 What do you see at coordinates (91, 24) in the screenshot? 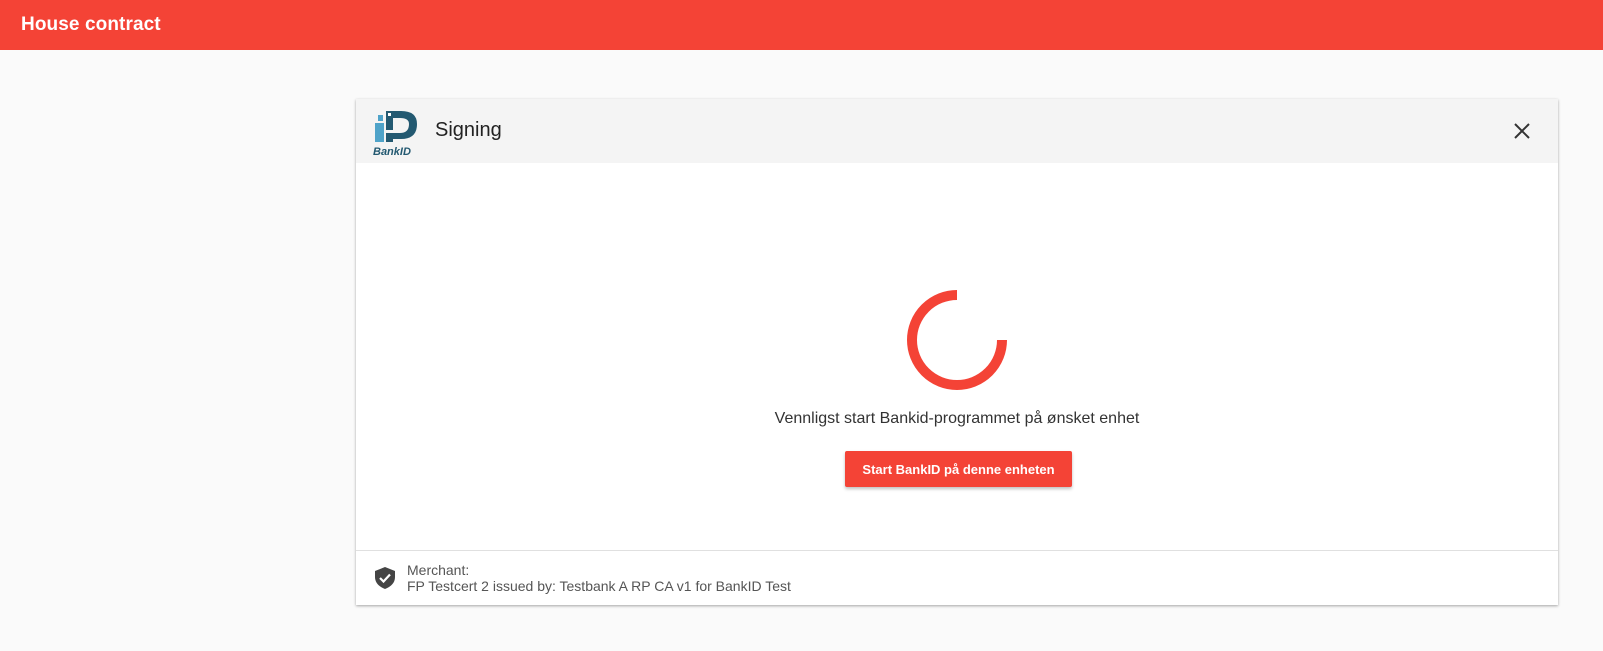
I see `app-title: House contract` at bounding box center [91, 24].